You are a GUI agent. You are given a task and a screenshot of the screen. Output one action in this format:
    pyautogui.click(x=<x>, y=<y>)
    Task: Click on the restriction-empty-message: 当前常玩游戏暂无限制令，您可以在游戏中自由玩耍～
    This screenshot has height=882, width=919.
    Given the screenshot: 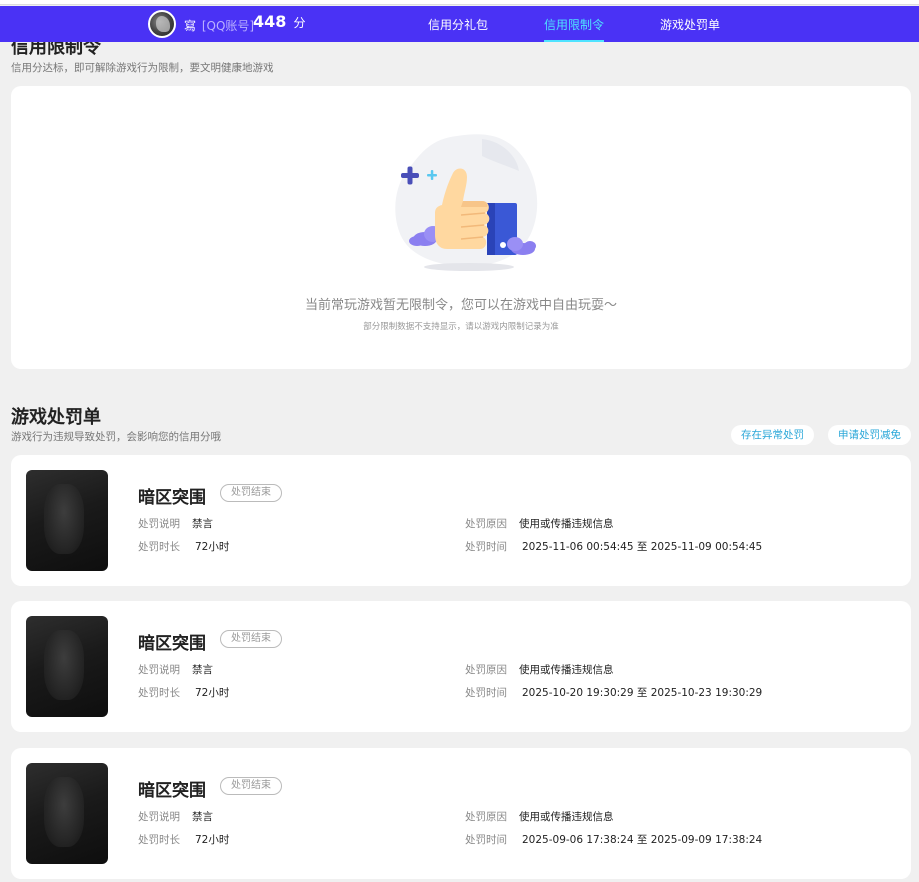 What is the action you would take?
    pyautogui.click(x=460, y=305)
    